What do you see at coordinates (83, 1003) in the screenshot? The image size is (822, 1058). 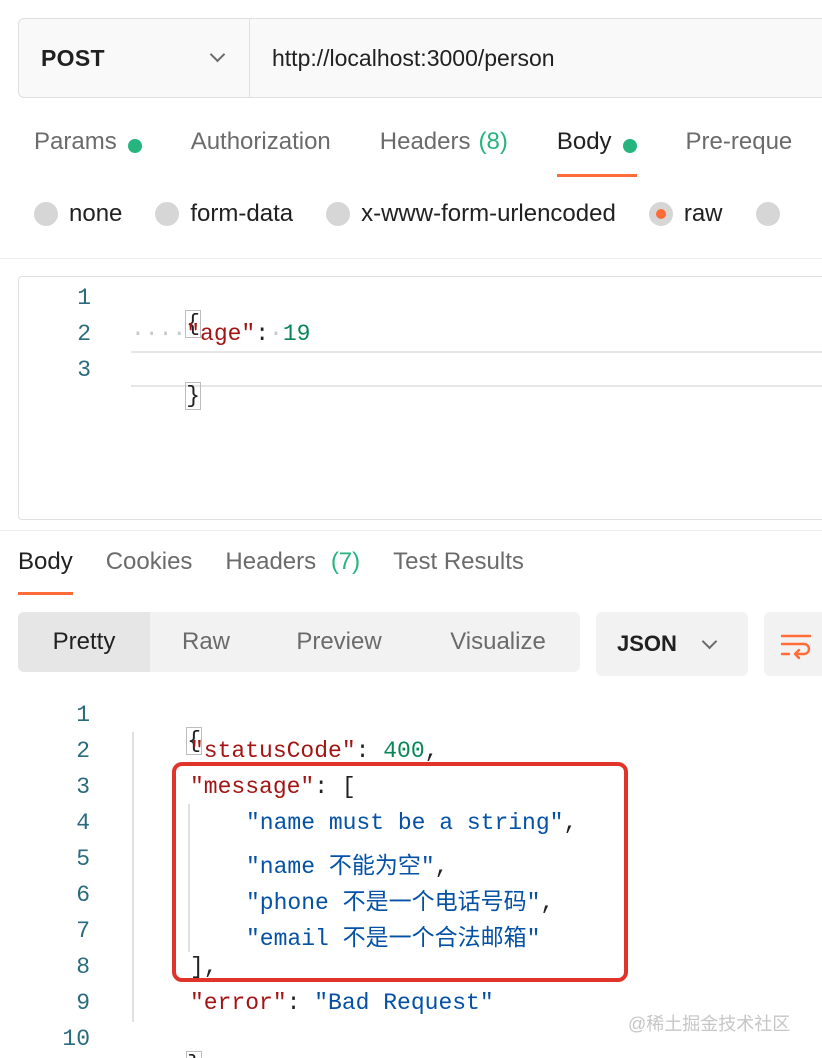 I see `line-number: 9` at bounding box center [83, 1003].